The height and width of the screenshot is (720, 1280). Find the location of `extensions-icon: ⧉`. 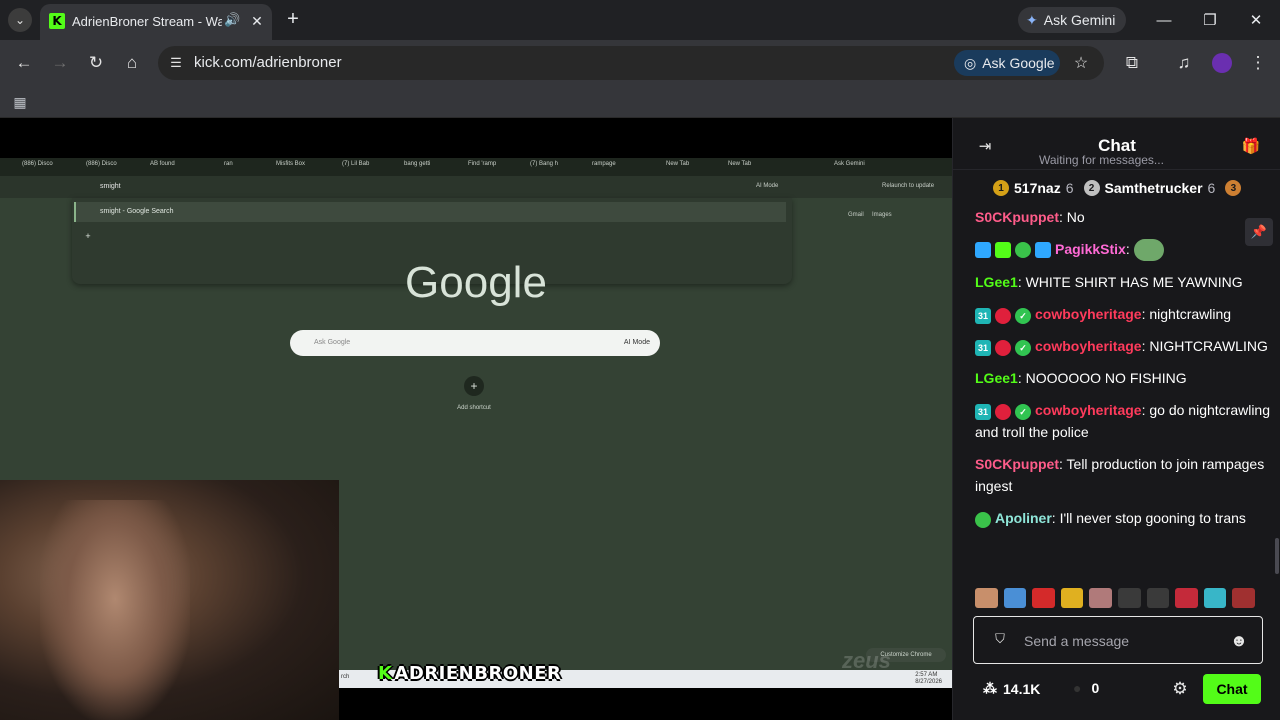

extensions-icon: ⧉ is located at coordinates (1132, 63).